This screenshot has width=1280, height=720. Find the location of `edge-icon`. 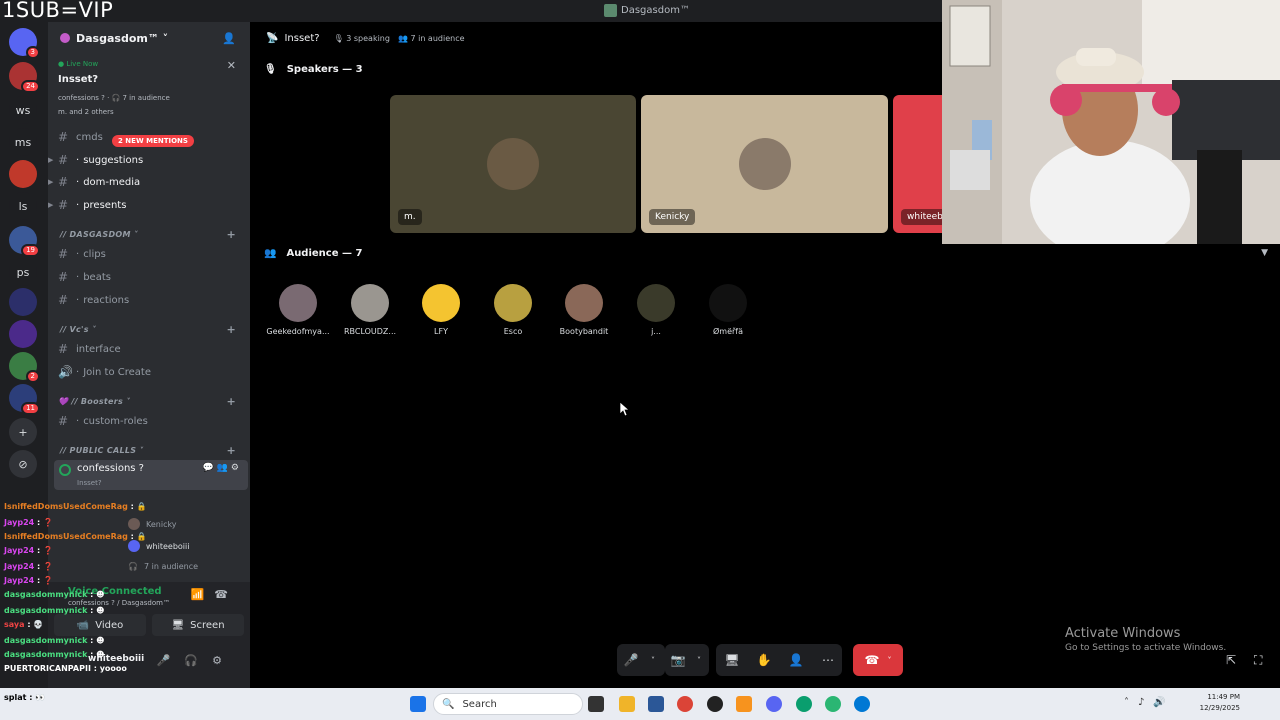

edge-icon is located at coordinates (862, 704).